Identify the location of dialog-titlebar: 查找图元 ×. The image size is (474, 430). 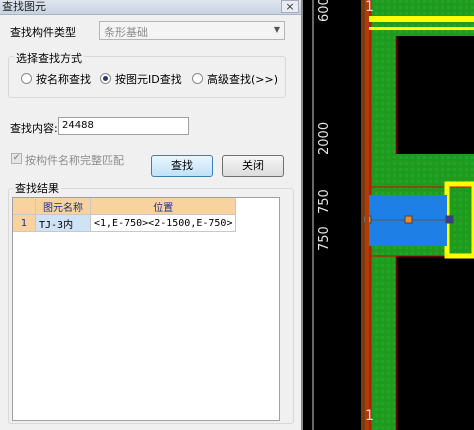
(150, 7).